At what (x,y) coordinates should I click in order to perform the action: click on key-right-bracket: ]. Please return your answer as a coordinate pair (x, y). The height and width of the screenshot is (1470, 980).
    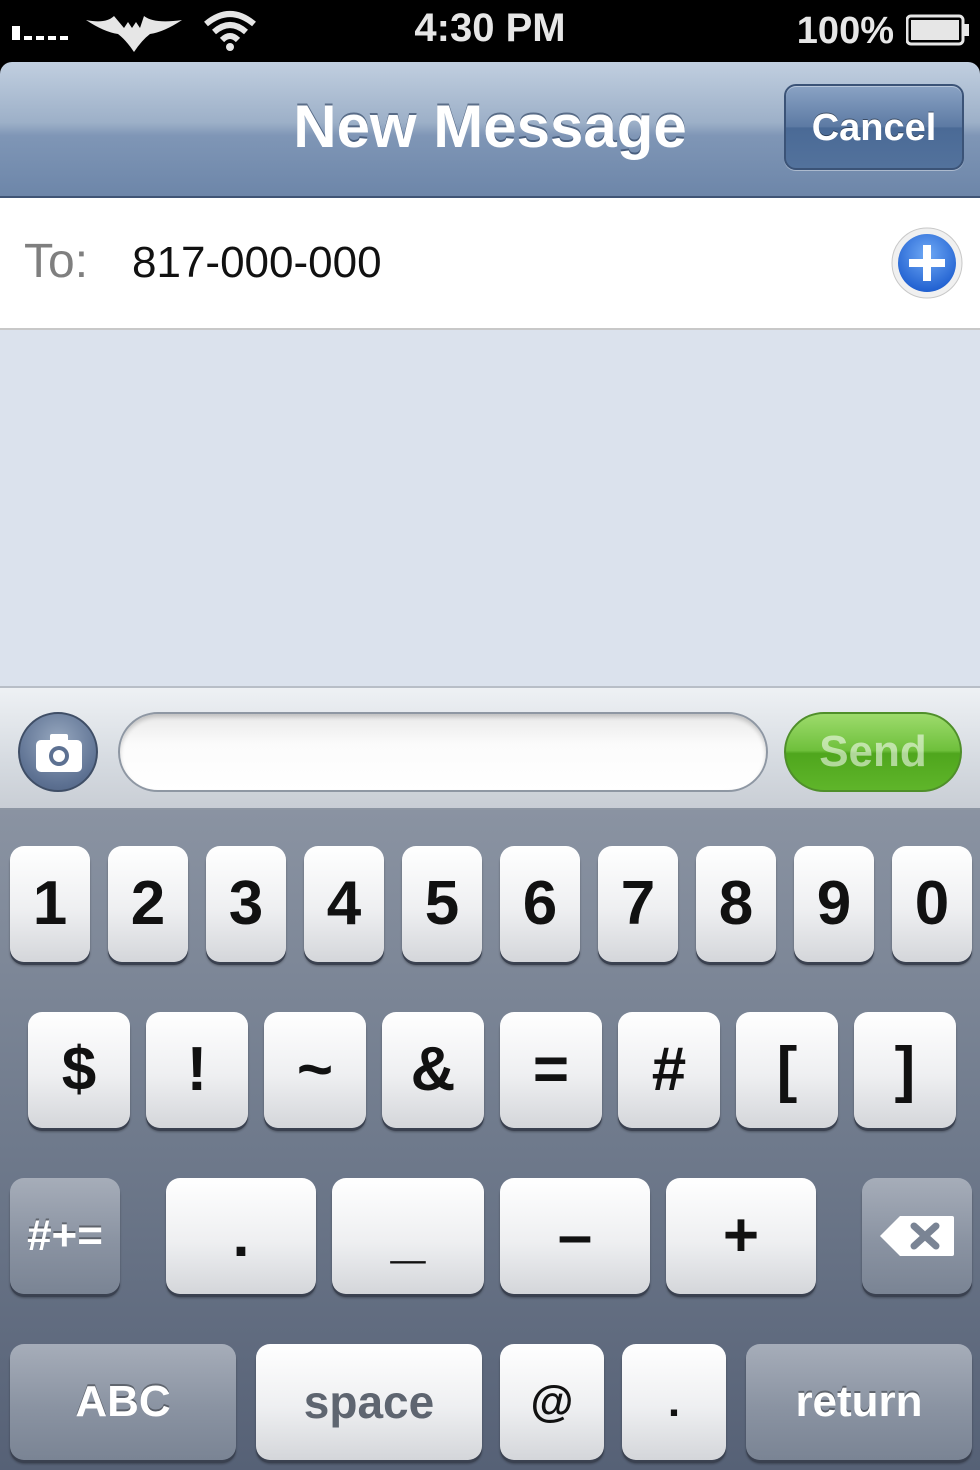
    Looking at the image, I should click on (905, 1070).